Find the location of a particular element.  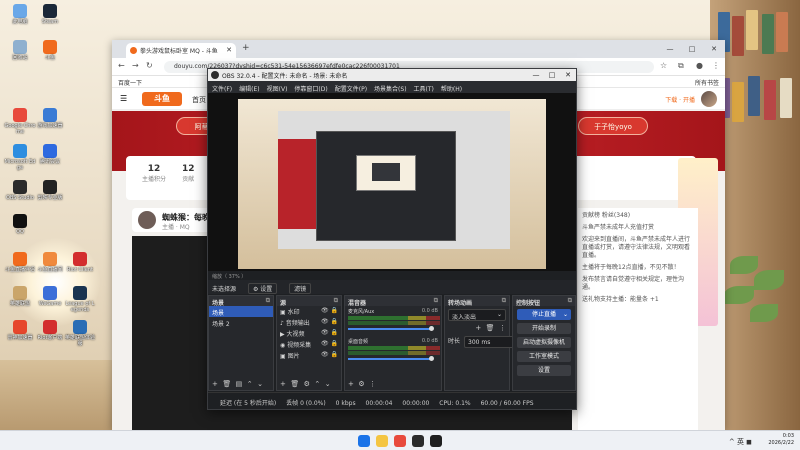

obs-minimize-button: — is located at coordinates (536, 75).